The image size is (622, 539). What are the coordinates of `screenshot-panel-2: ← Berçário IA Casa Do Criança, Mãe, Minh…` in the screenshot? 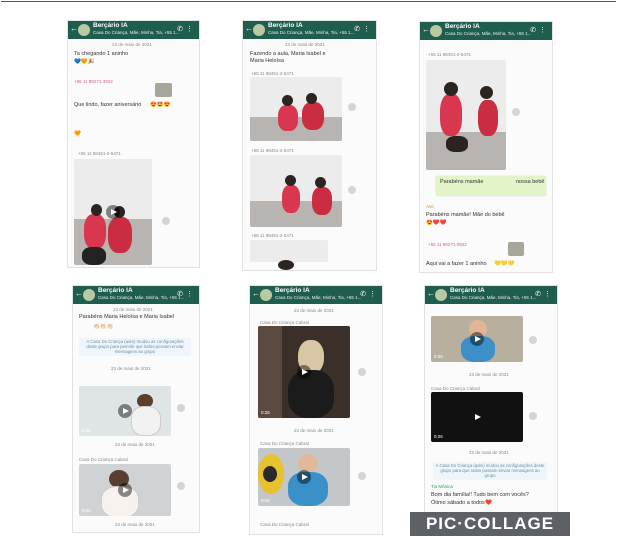 It's located at (309, 145).